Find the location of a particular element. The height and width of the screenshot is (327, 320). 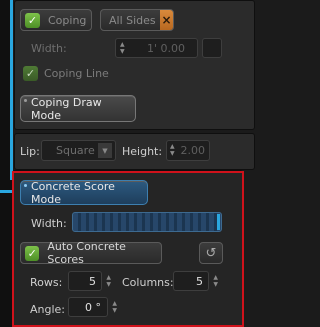

auto-concrete-scores-label: Auto Concrete Scores is located at coordinates (86, 253).